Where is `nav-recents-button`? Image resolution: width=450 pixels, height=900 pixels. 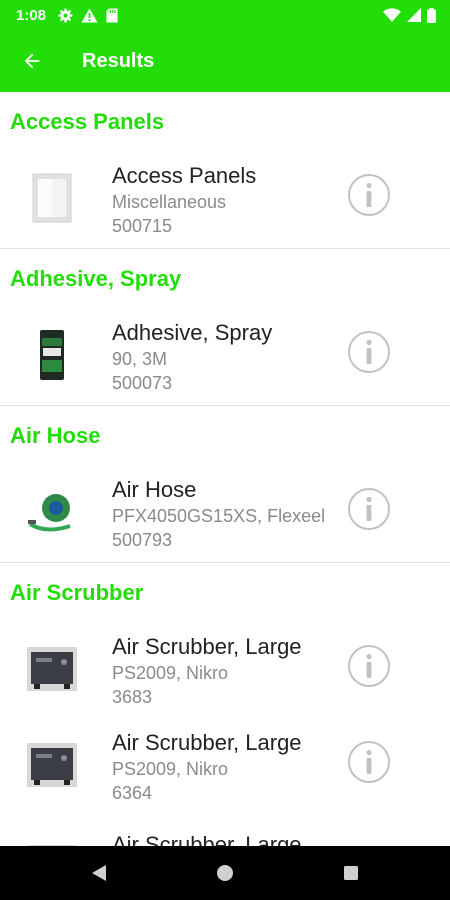 nav-recents-button is located at coordinates (351, 873).